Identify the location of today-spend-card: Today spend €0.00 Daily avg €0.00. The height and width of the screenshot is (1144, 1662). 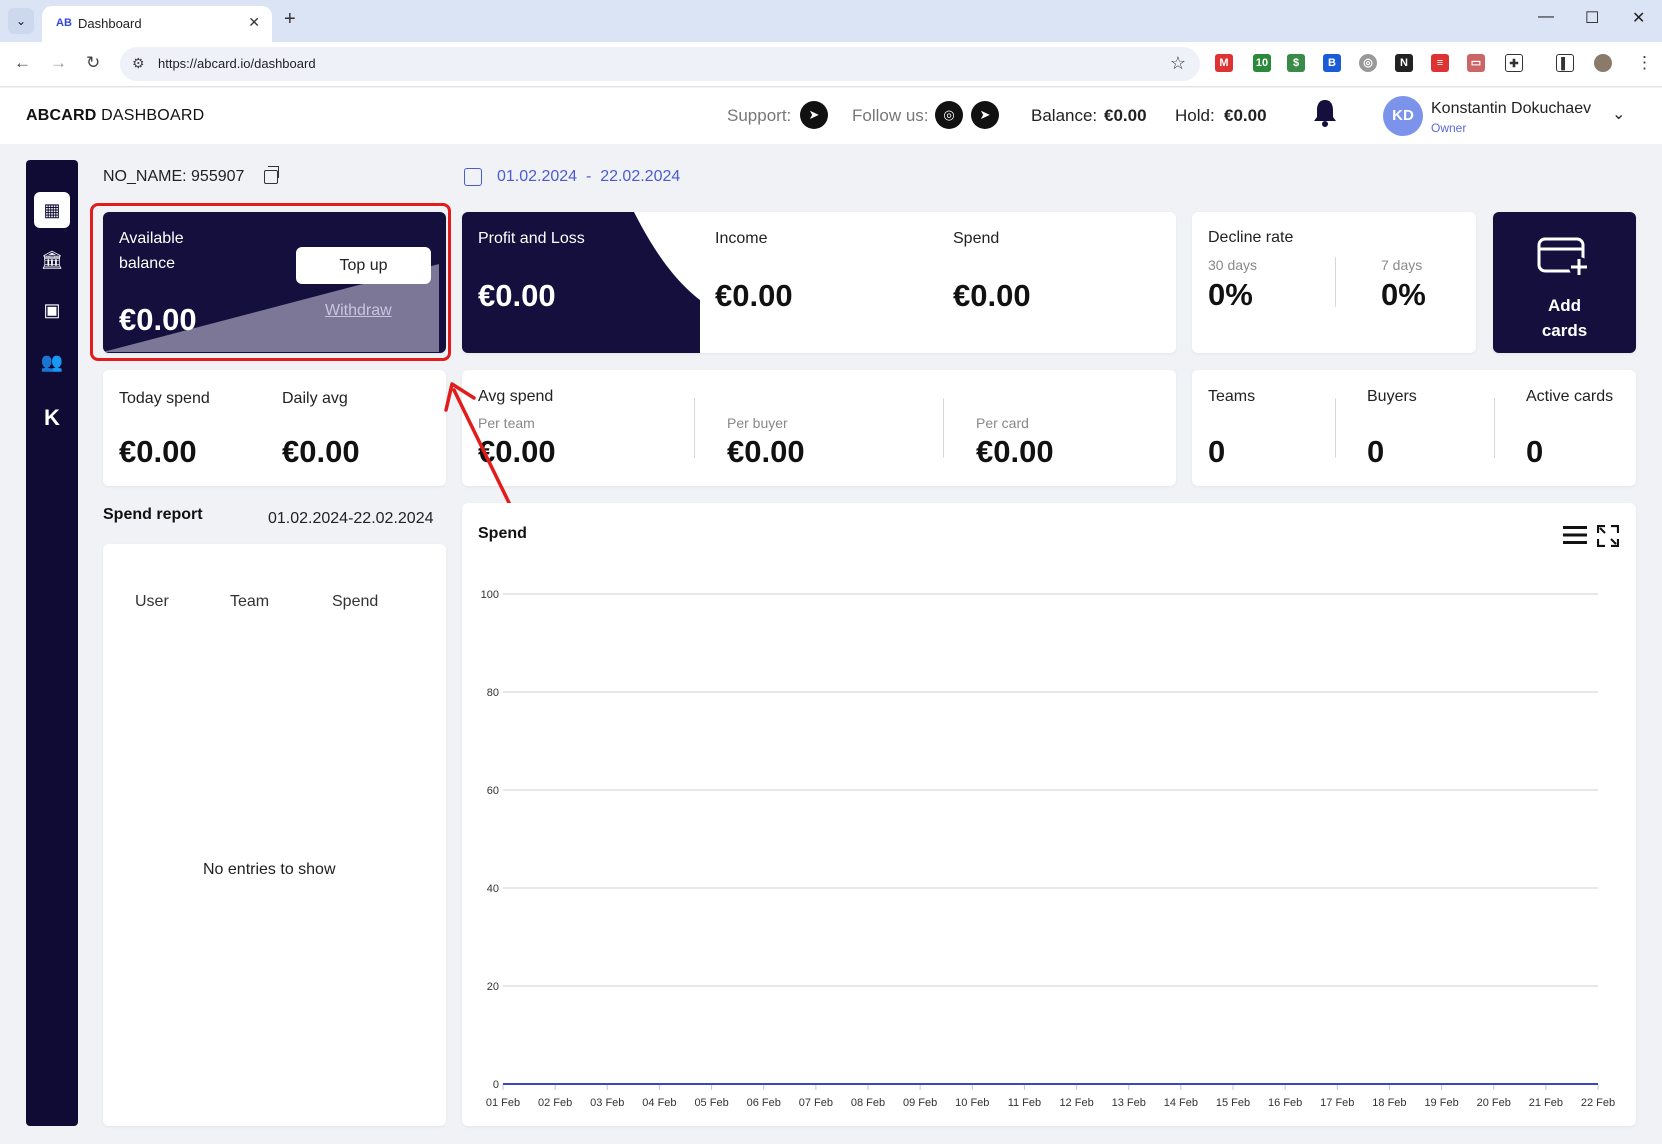
(274, 428).